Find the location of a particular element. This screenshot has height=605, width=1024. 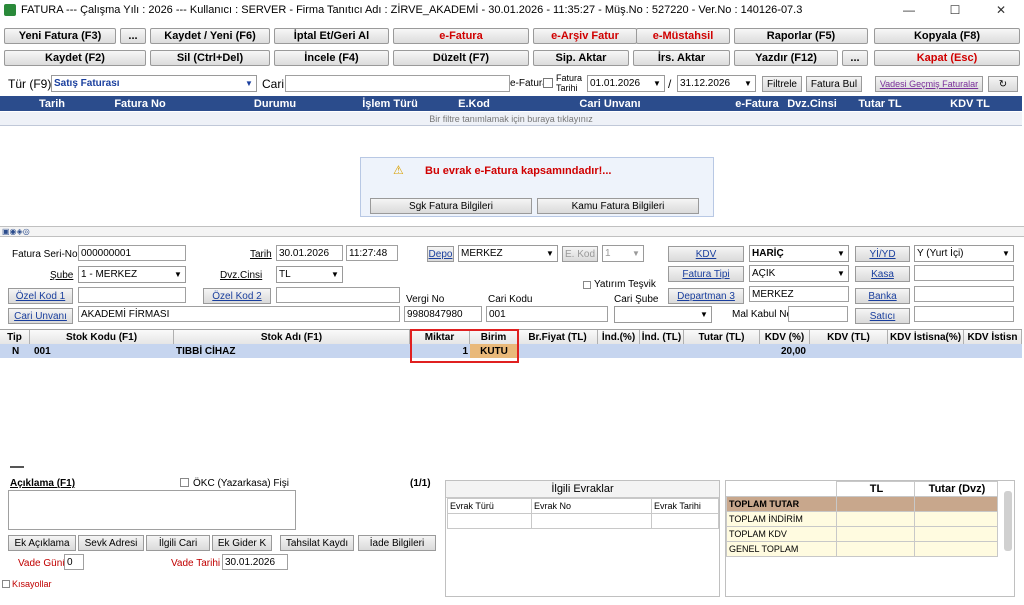

col-stok-adi: Stok Adı (F1) is located at coordinates (292, 337).